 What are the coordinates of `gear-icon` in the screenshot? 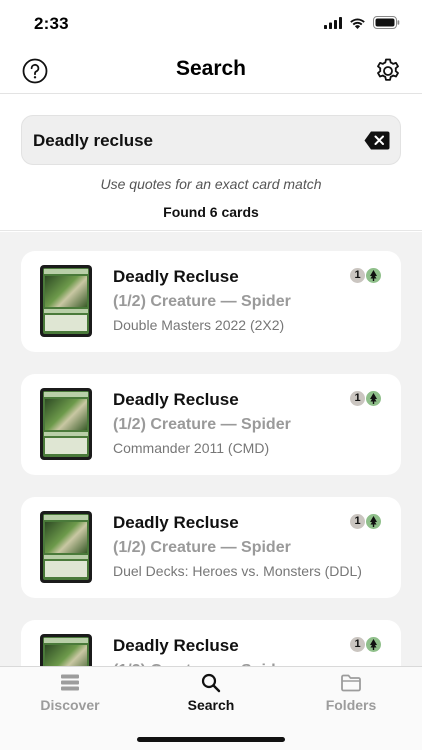 It's located at (388, 71).